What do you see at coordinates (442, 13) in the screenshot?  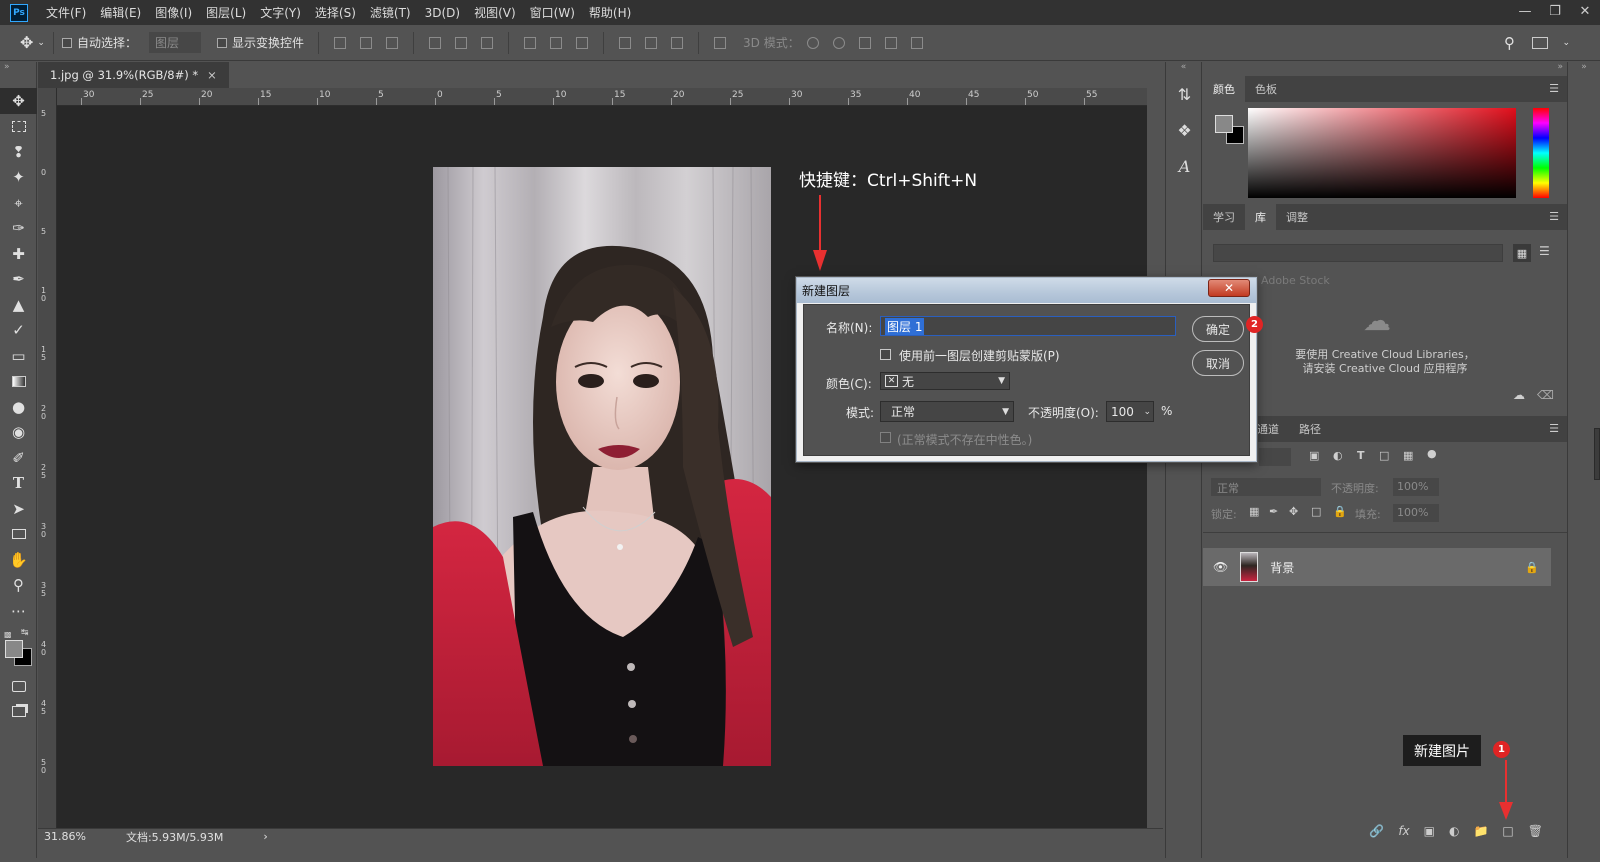 I see `menu-3d: 3D(D)` at bounding box center [442, 13].